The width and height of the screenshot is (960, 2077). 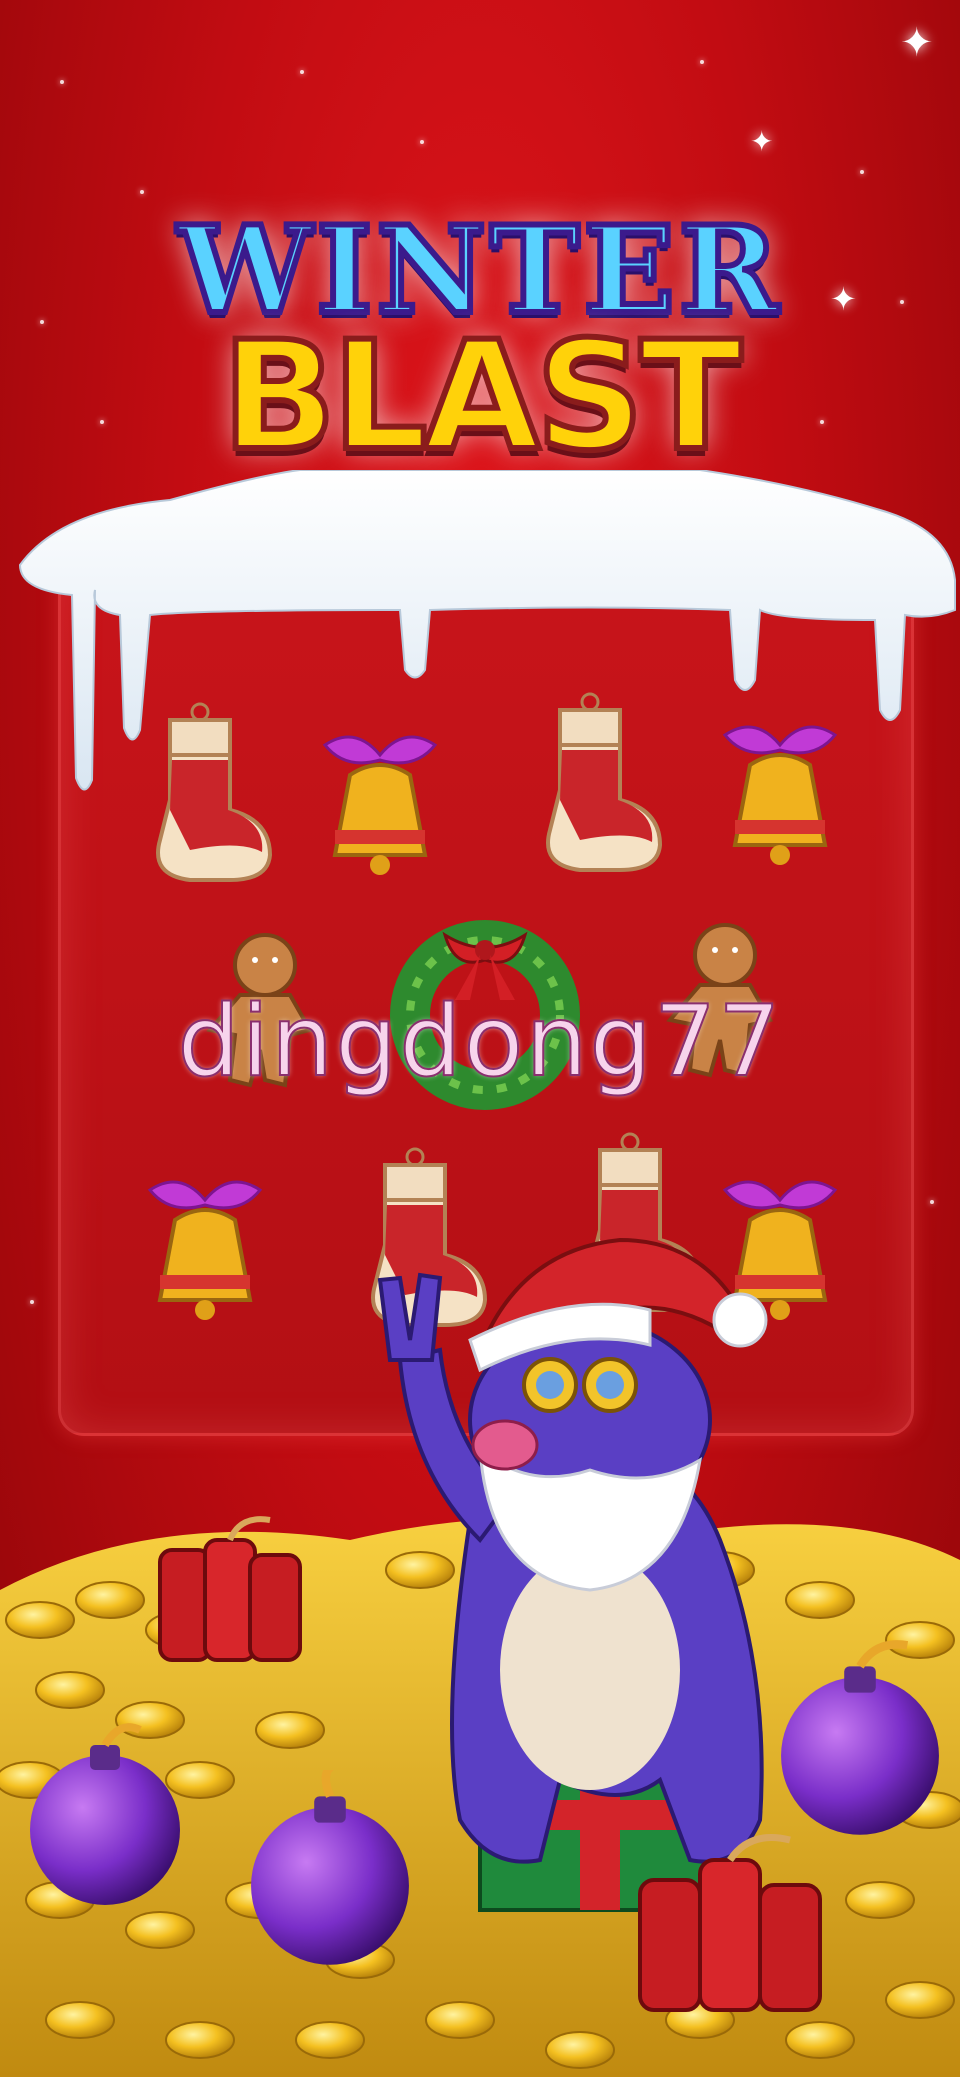 I want to click on watermark-text: dingdong77, so click(x=480, y=1042).